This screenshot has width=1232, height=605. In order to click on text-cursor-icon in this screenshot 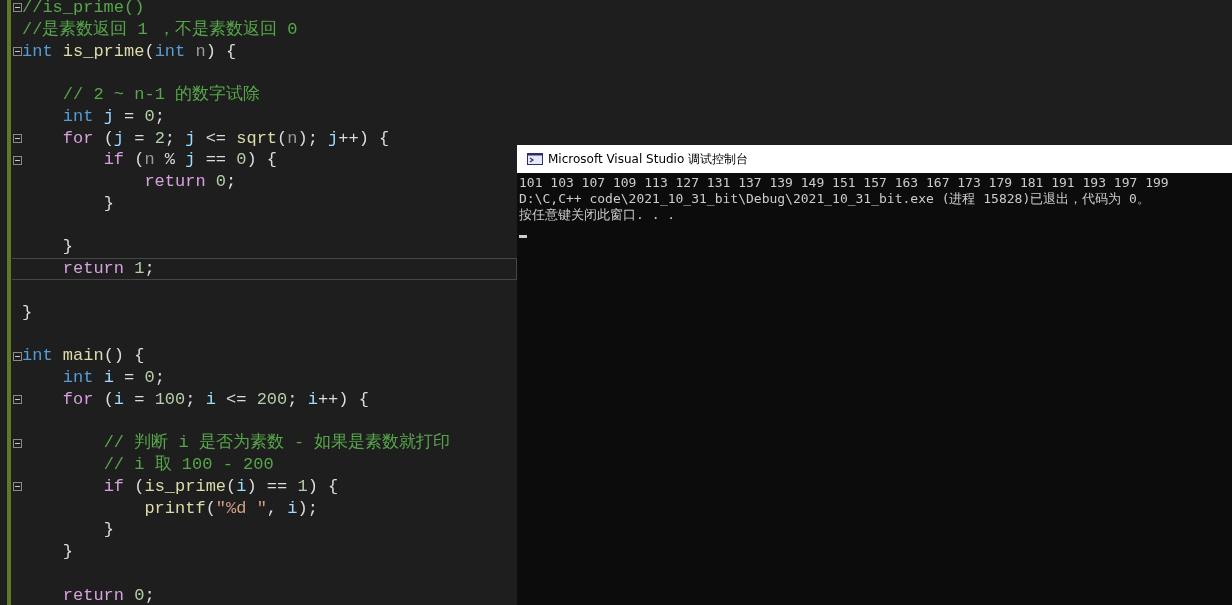, I will do `click(523, 236)`.